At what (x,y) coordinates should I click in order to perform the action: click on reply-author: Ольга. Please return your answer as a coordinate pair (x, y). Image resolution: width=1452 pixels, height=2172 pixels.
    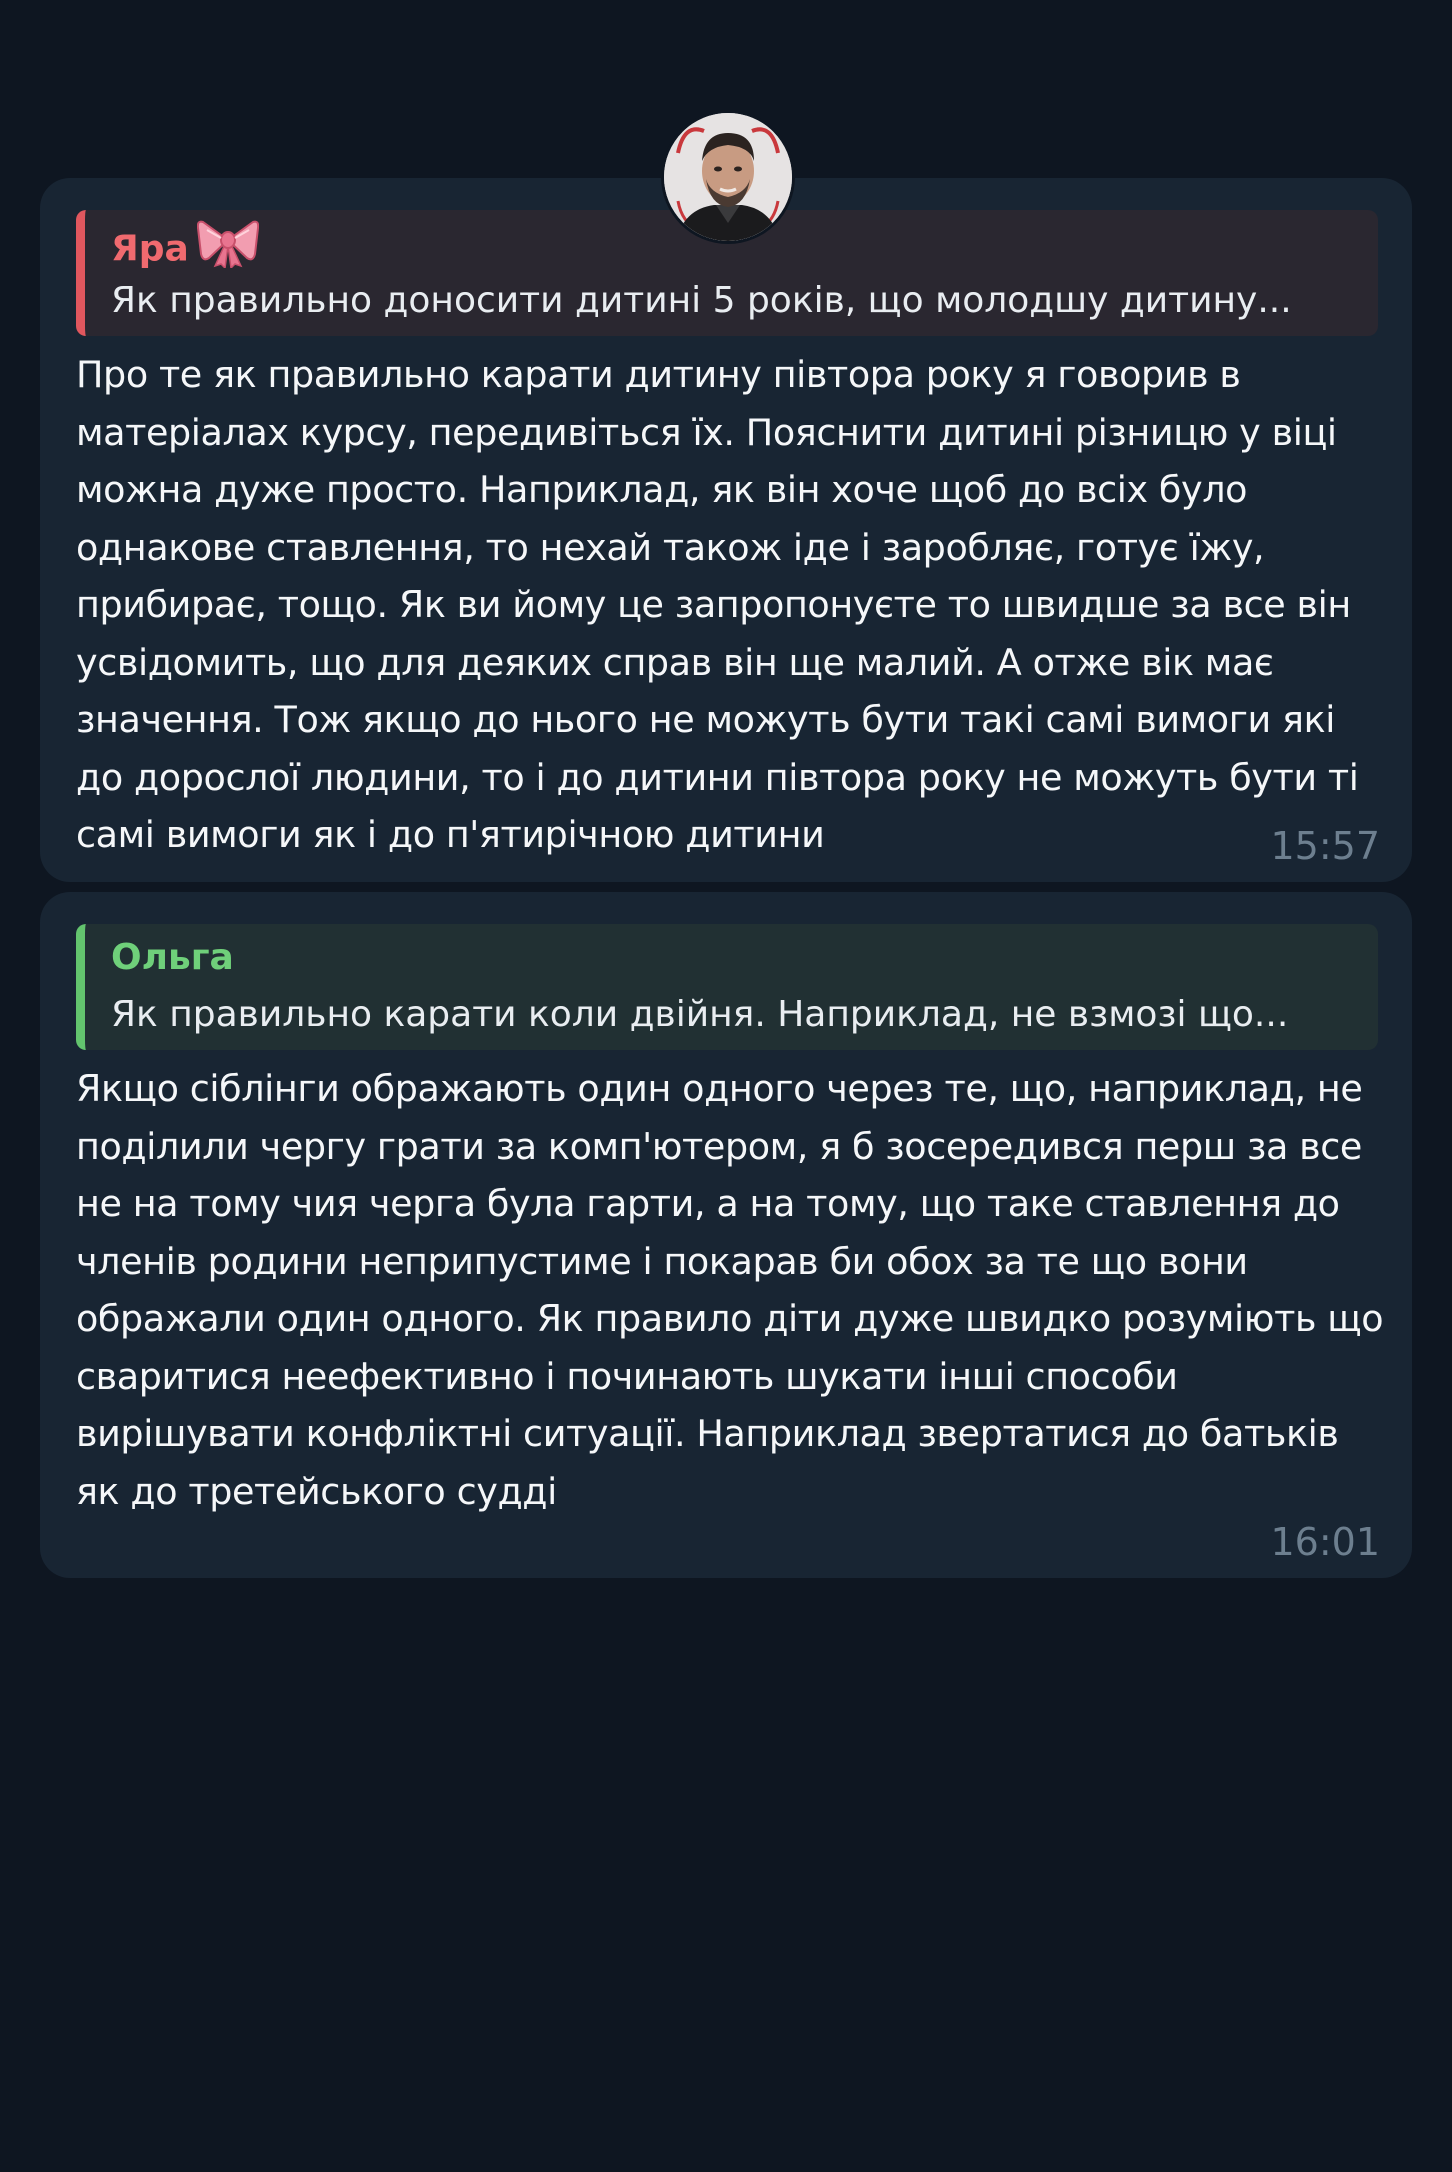
    Looking at the image, I should click on (172, 957).